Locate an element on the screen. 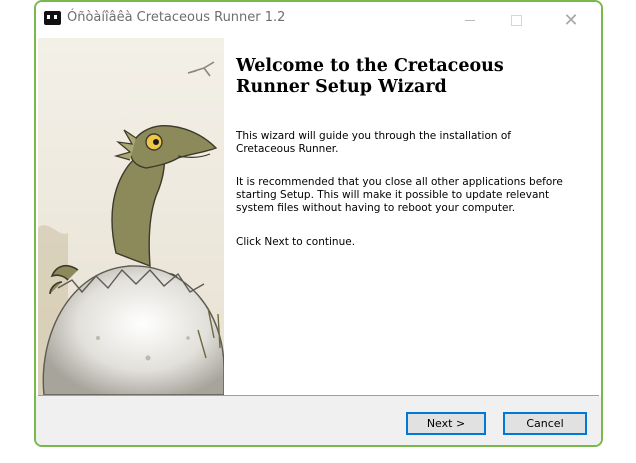 The height and width of the screenshot is (463, 636). next-button: Next > is located at coordinates (446, 423).